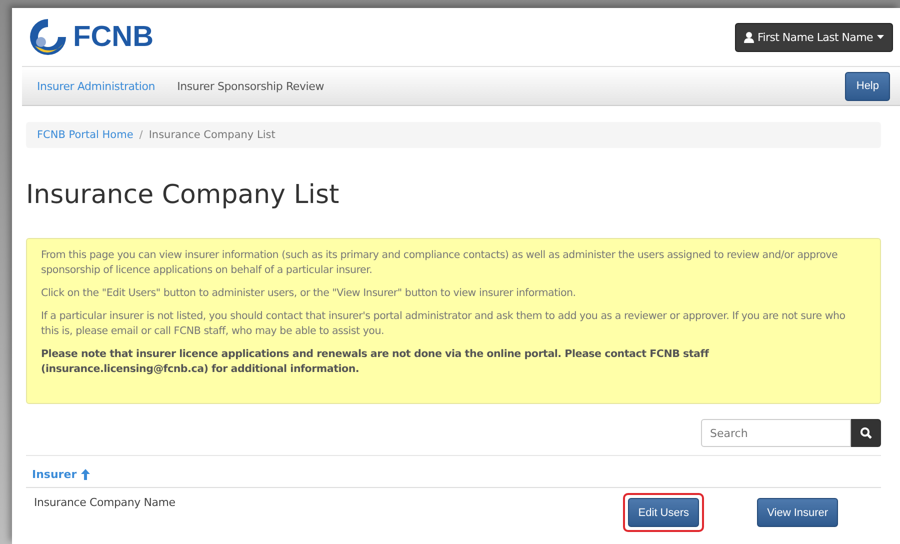 The image size is (900, 544). I want to click on search-button, so click(866, 433).